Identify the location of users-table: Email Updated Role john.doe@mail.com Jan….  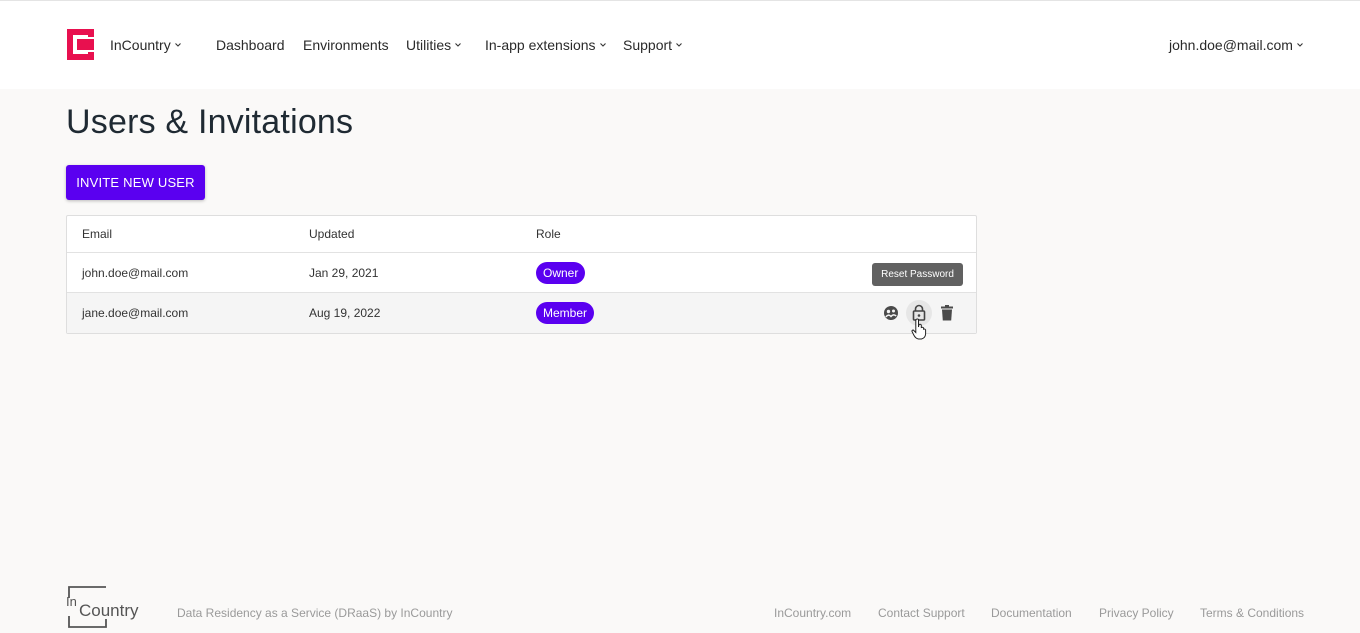
(521, 274).